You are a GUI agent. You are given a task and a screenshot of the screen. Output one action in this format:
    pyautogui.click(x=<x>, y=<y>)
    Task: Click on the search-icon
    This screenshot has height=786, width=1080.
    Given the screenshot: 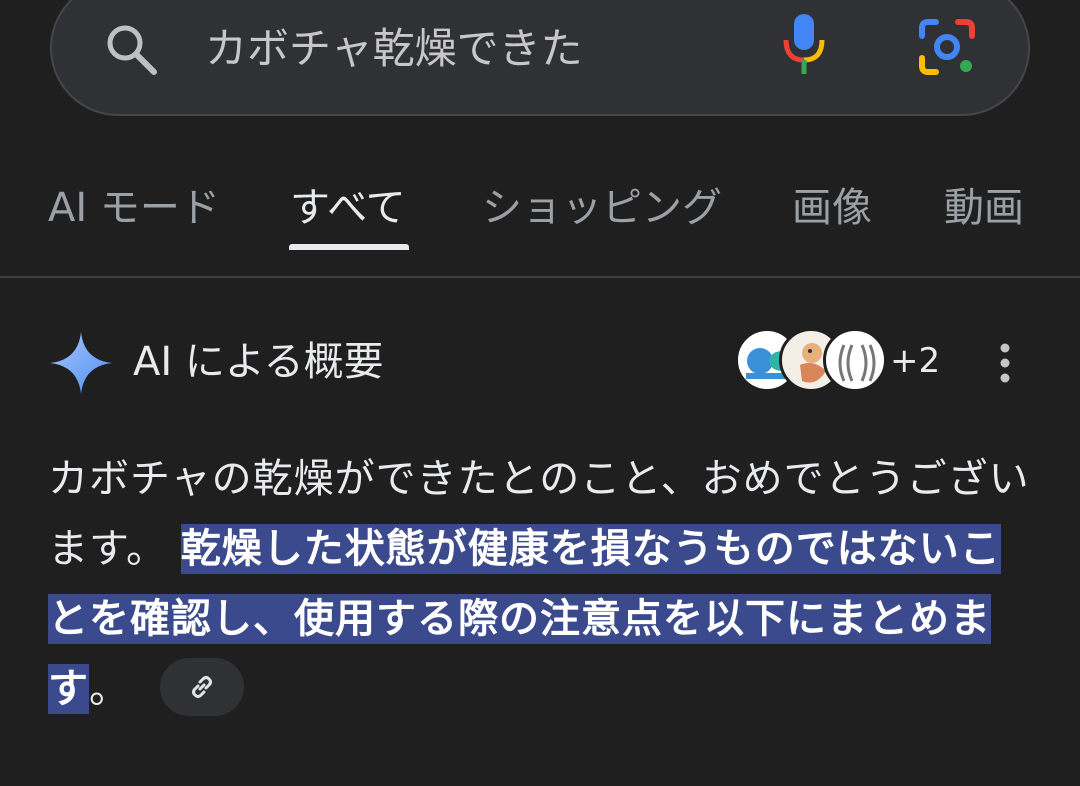 What is the action you would take?
    pyautogui.click(x=131, y=49)
    